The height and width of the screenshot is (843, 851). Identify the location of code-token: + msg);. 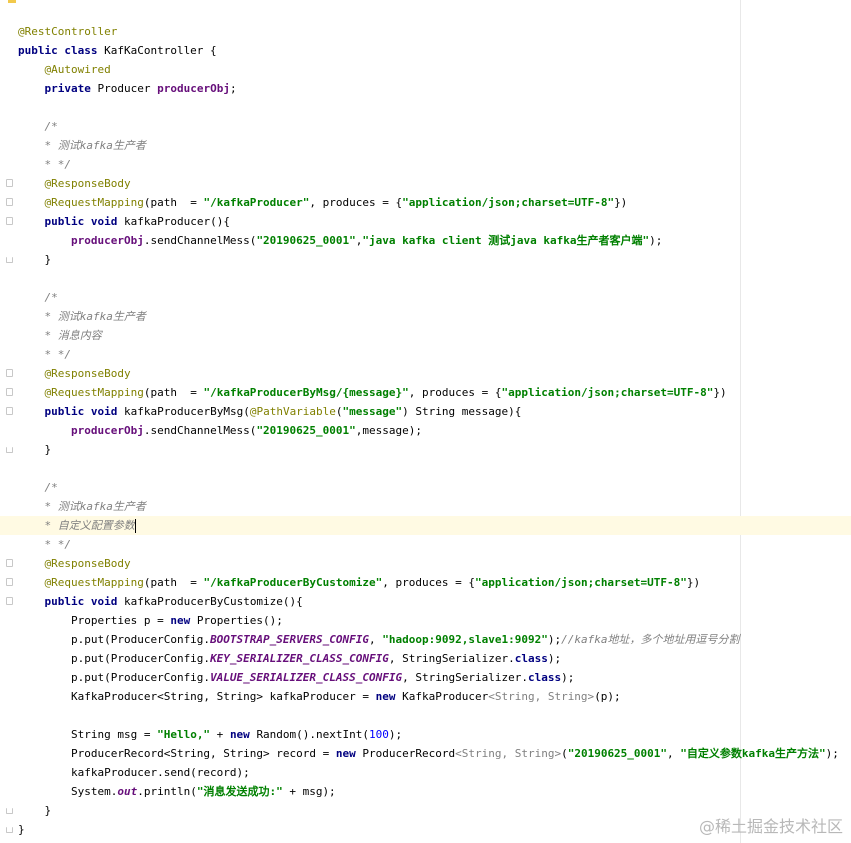
(309, 791).